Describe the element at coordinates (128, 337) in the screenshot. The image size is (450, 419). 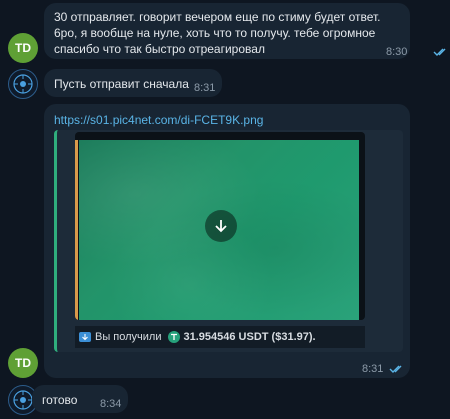
I see `caption-prefix: Вы получили` at that location.